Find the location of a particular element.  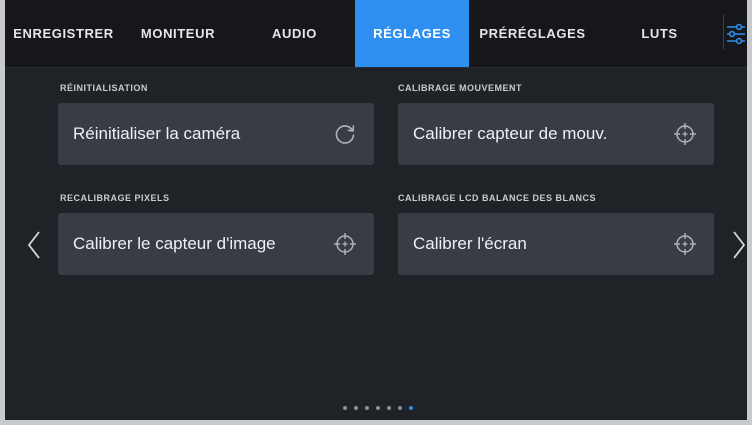

section-label-calibrage-mouvement: CALIBRAGE MOUVEMENT is located at coordinates (460, 88).